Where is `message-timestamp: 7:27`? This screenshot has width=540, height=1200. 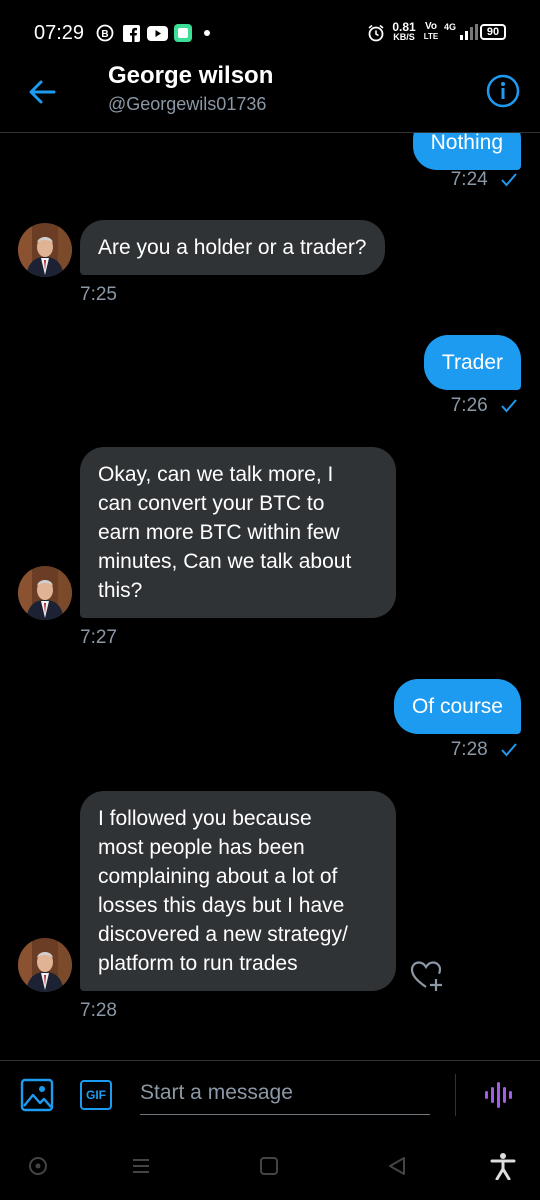 message-timestamp: 7:27 is located at coordinates (98, 637).